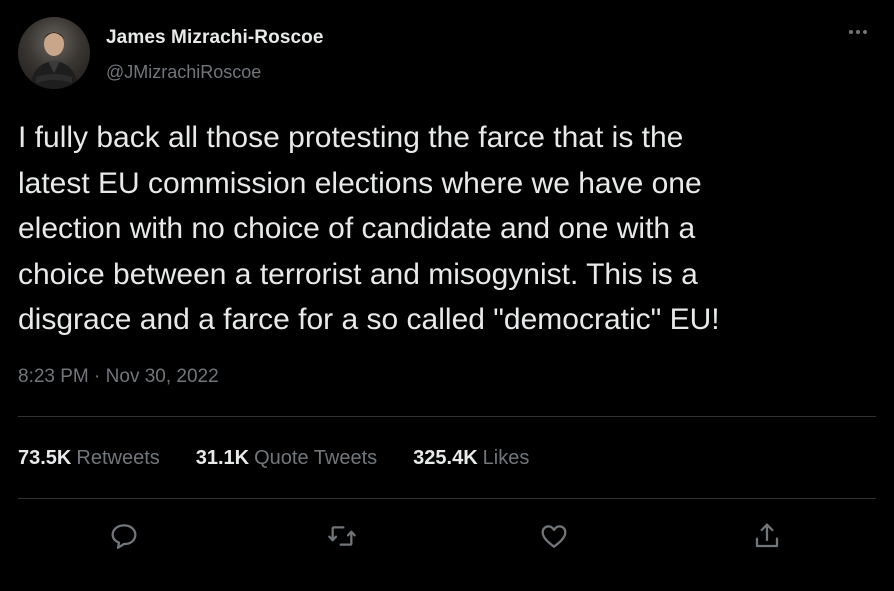 The image size is (894, 591). Describe the element at coordinates (183, 72) in the screenshot. I see `author-handle: @JMizrachiRoscoe` at that location.